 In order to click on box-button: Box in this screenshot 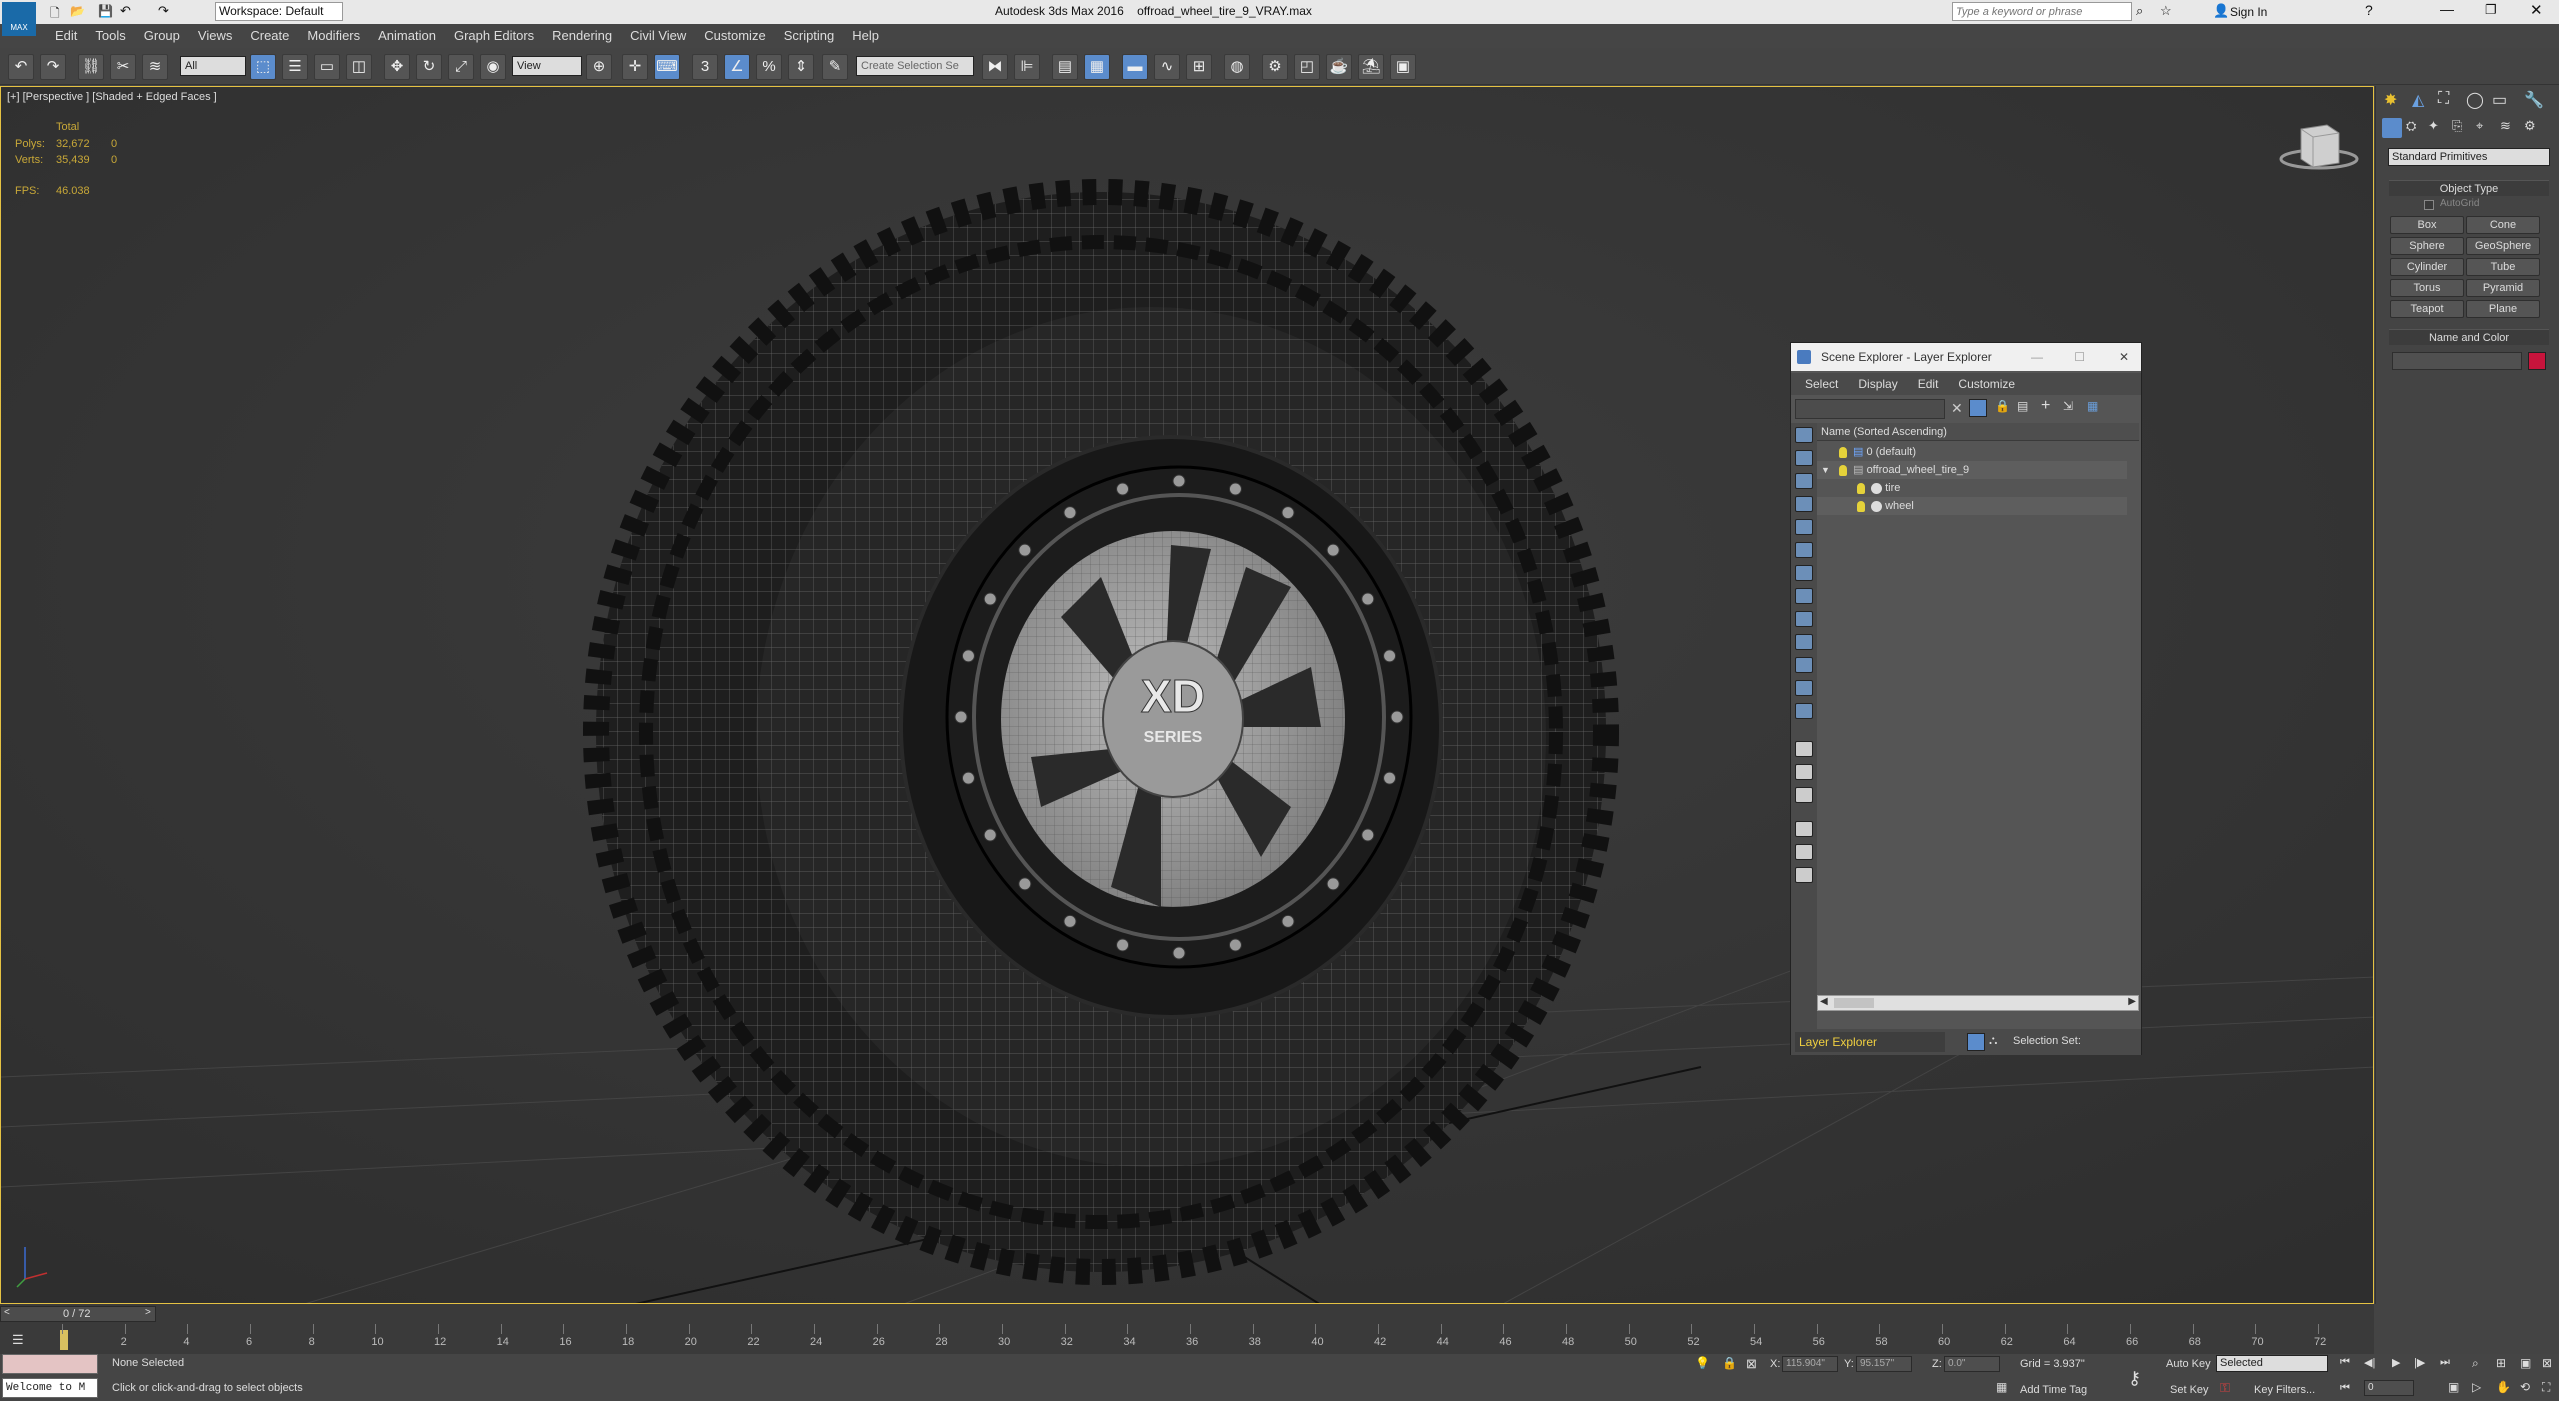, I will do `click(2427, 225)`.